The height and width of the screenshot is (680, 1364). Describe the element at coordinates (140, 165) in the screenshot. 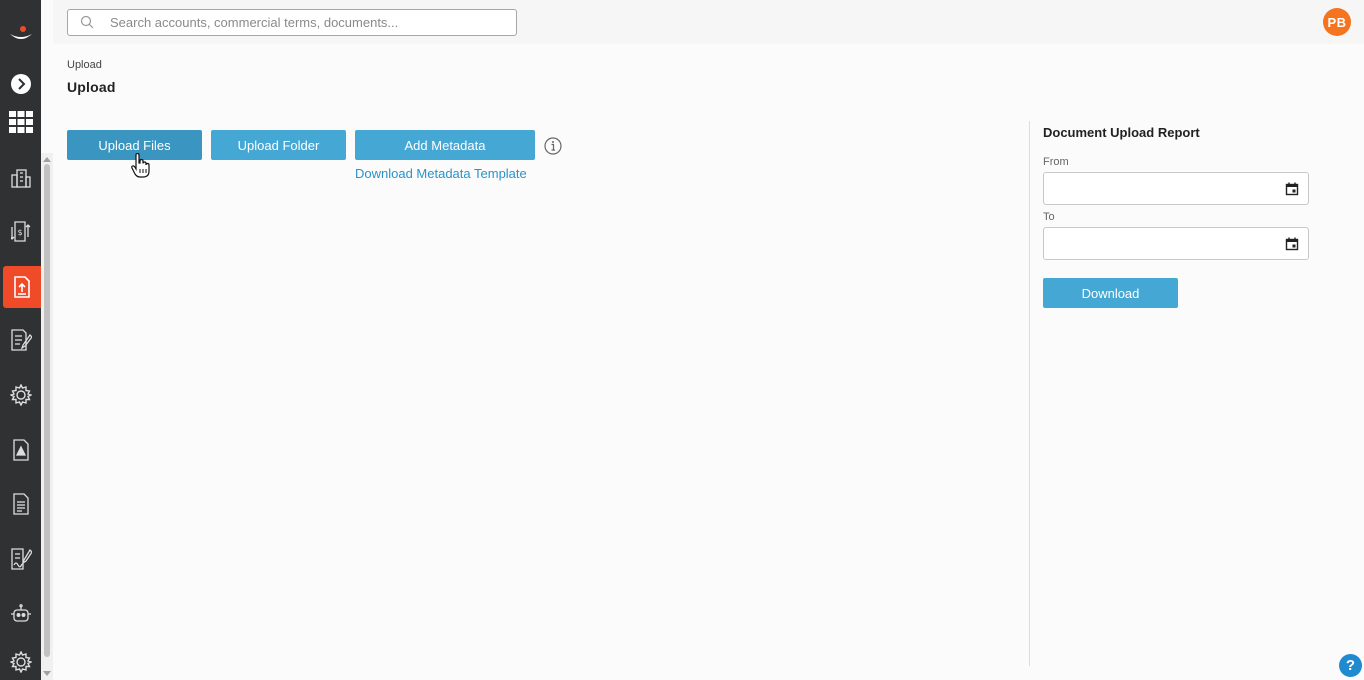

I see `hand-pointer-cursor-icon` at that location.